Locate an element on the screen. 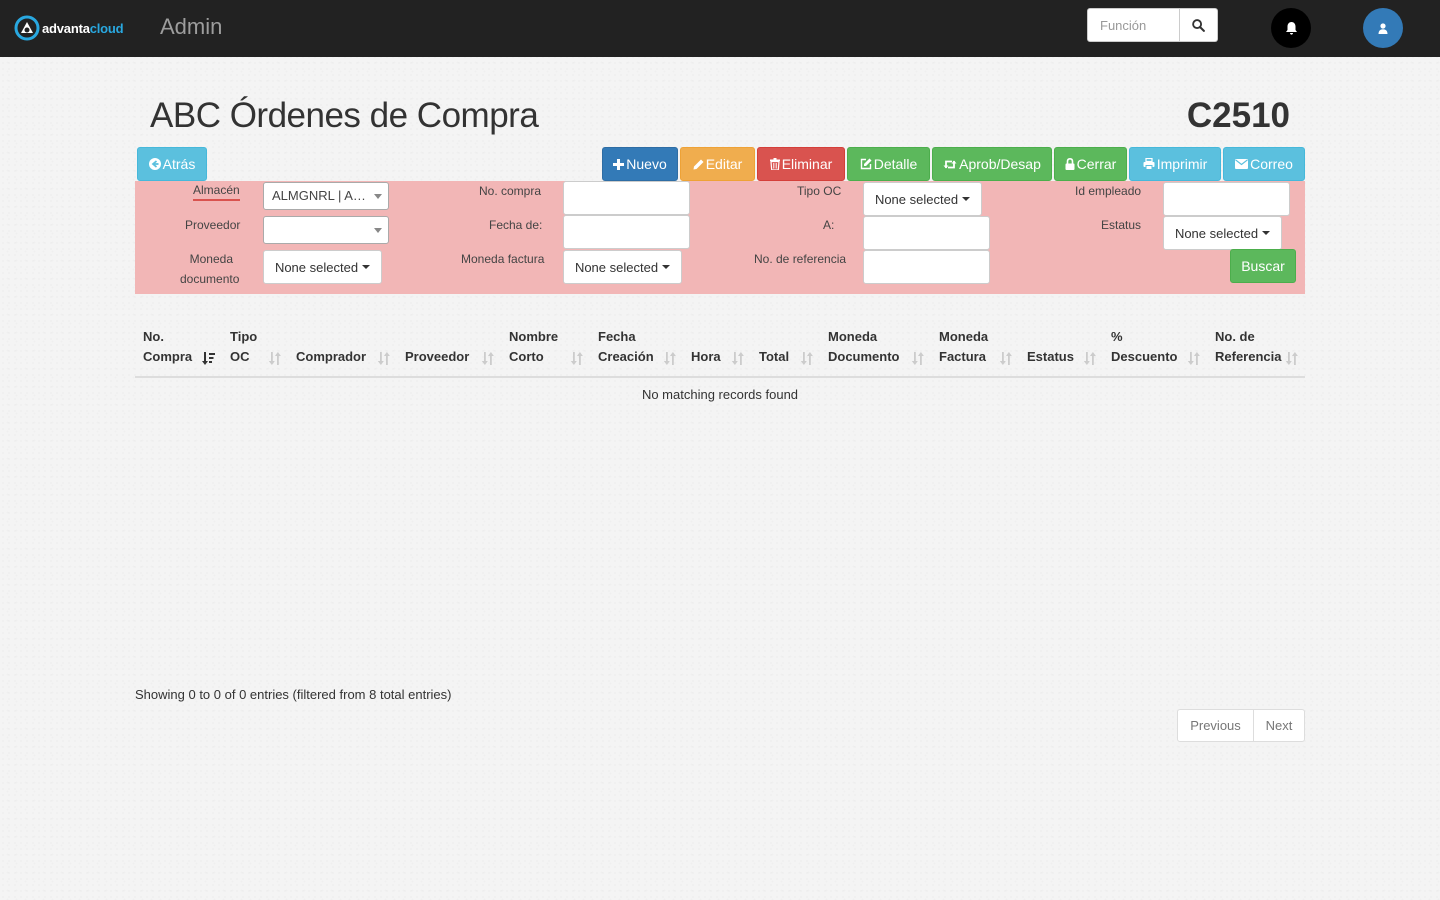  column-header-line1: No. de is located at coordinates (1235, 336).